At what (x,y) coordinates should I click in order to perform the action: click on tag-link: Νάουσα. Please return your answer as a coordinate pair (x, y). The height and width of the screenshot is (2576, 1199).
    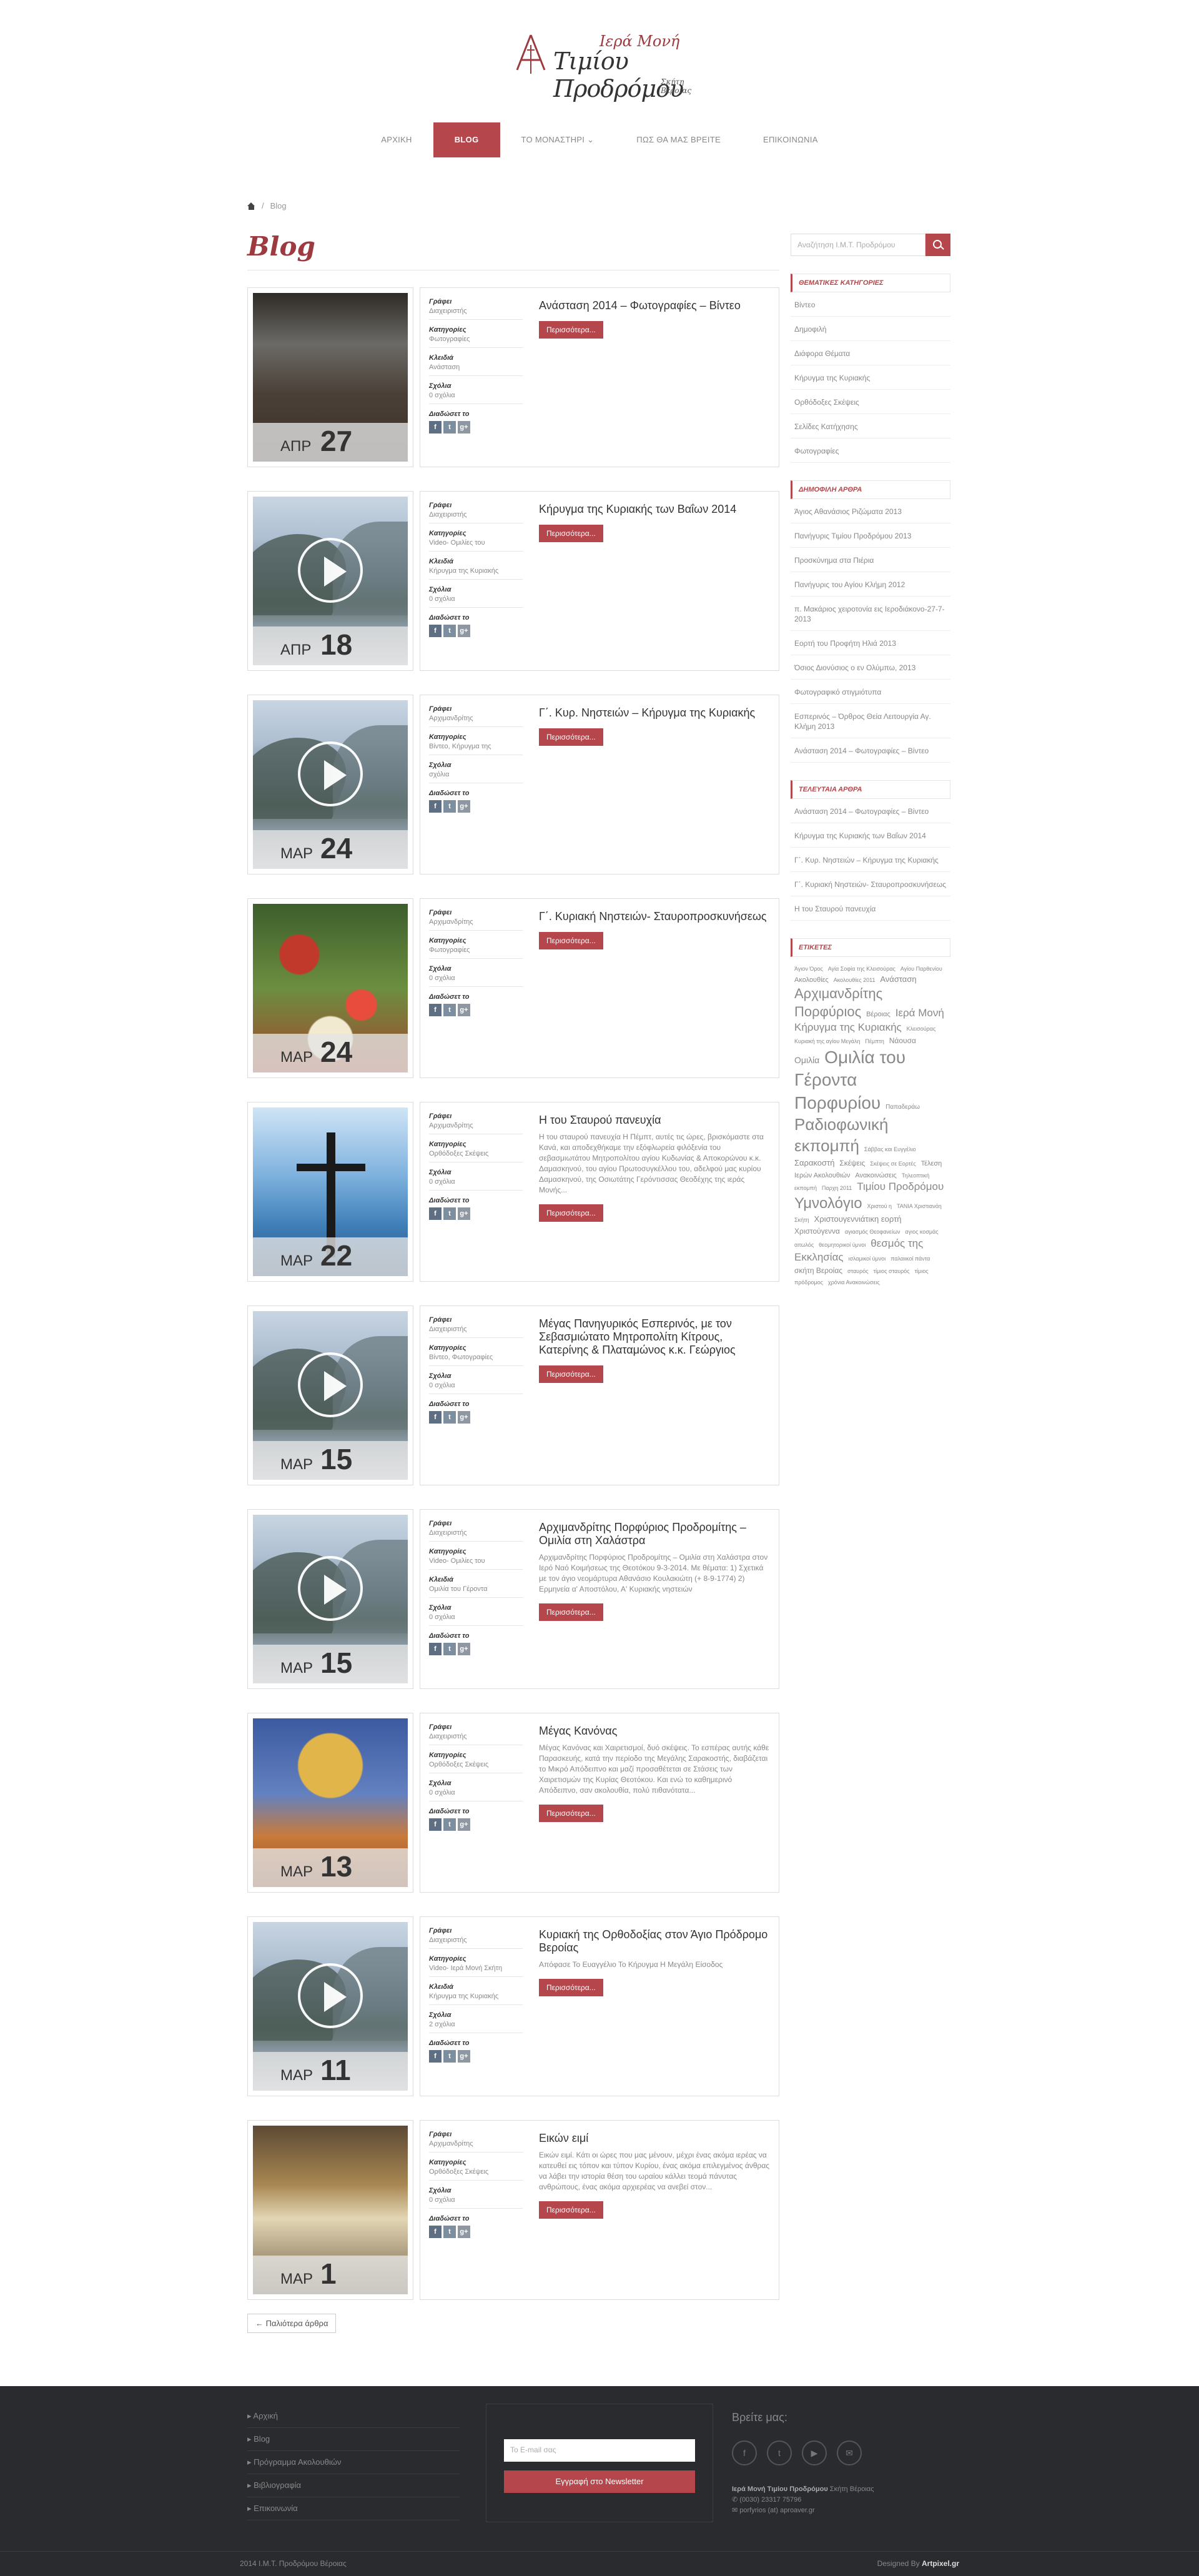
    Looking at the image, I should click on (903, 1040).